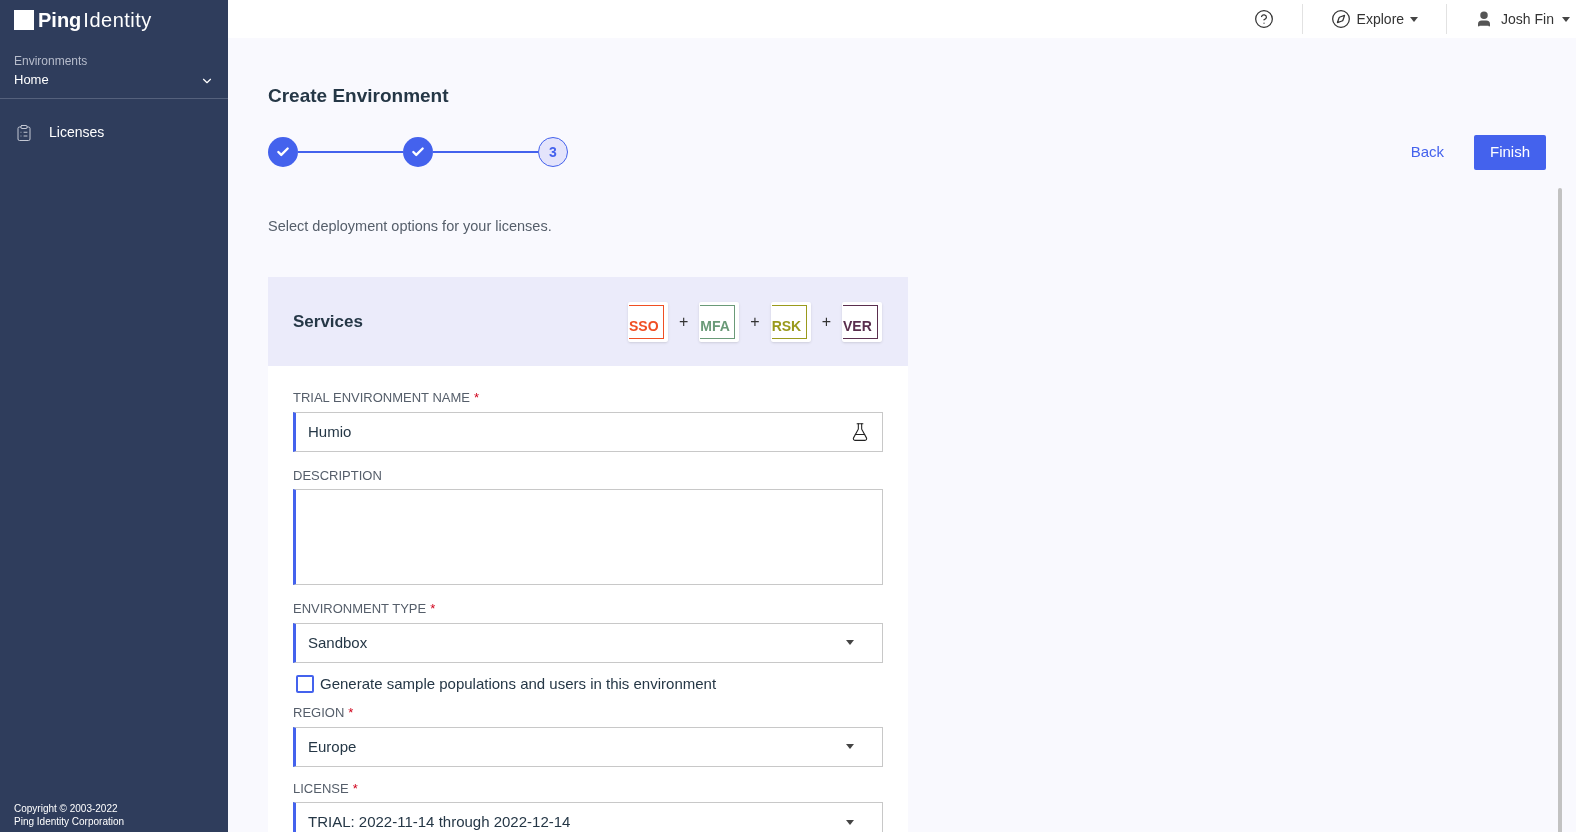 The height and width of the screenshot is (832, 1576). What do you see at coordinates (1510, 152) in the screenshot?
I see `finish-button: Finish` at bounding box center [1510, 152].